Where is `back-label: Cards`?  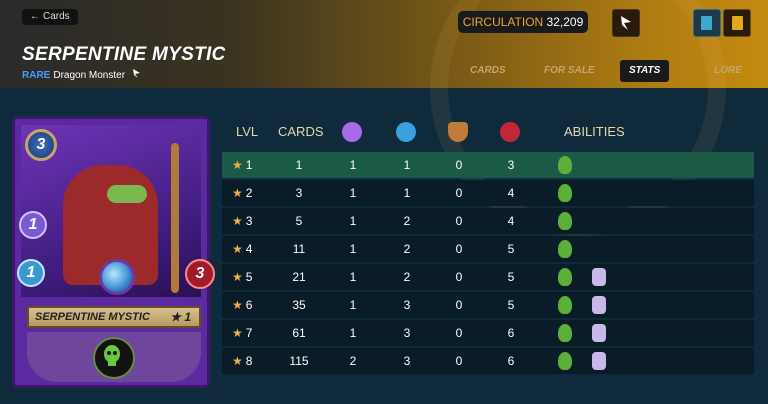
back-label: Cards is located at coordinates (56, 16).